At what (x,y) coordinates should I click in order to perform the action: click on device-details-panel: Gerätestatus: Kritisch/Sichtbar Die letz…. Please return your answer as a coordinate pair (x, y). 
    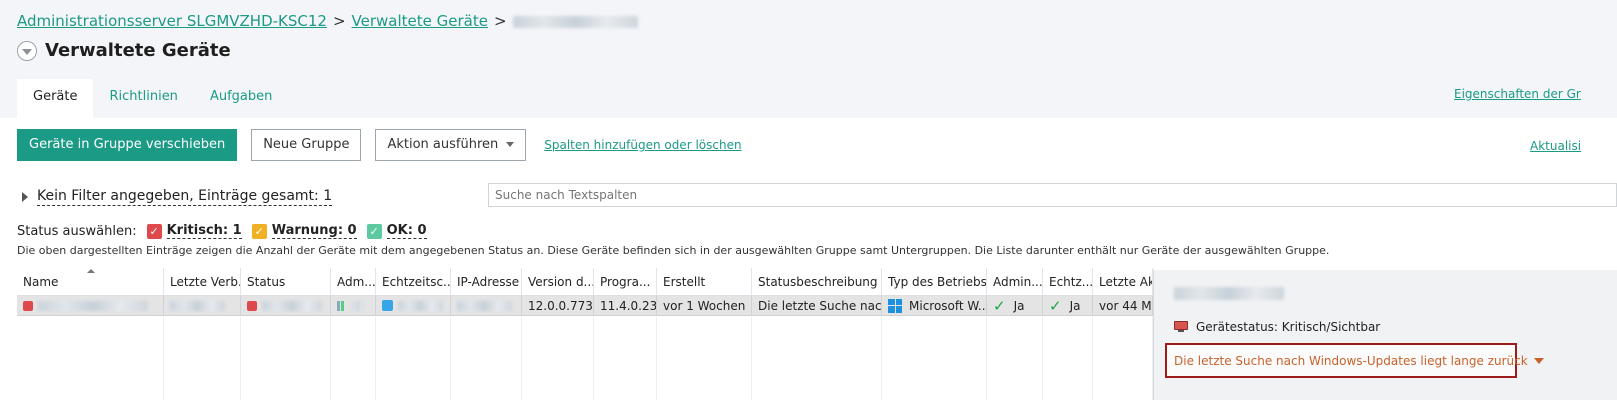
    Looking at the image, I should click on (1385, 335).